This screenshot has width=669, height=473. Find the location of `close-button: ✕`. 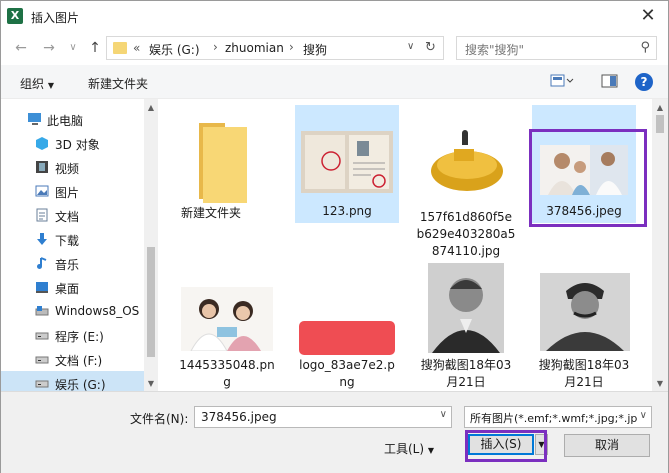

close-button: ✕ is located at coordinates (648, 16).